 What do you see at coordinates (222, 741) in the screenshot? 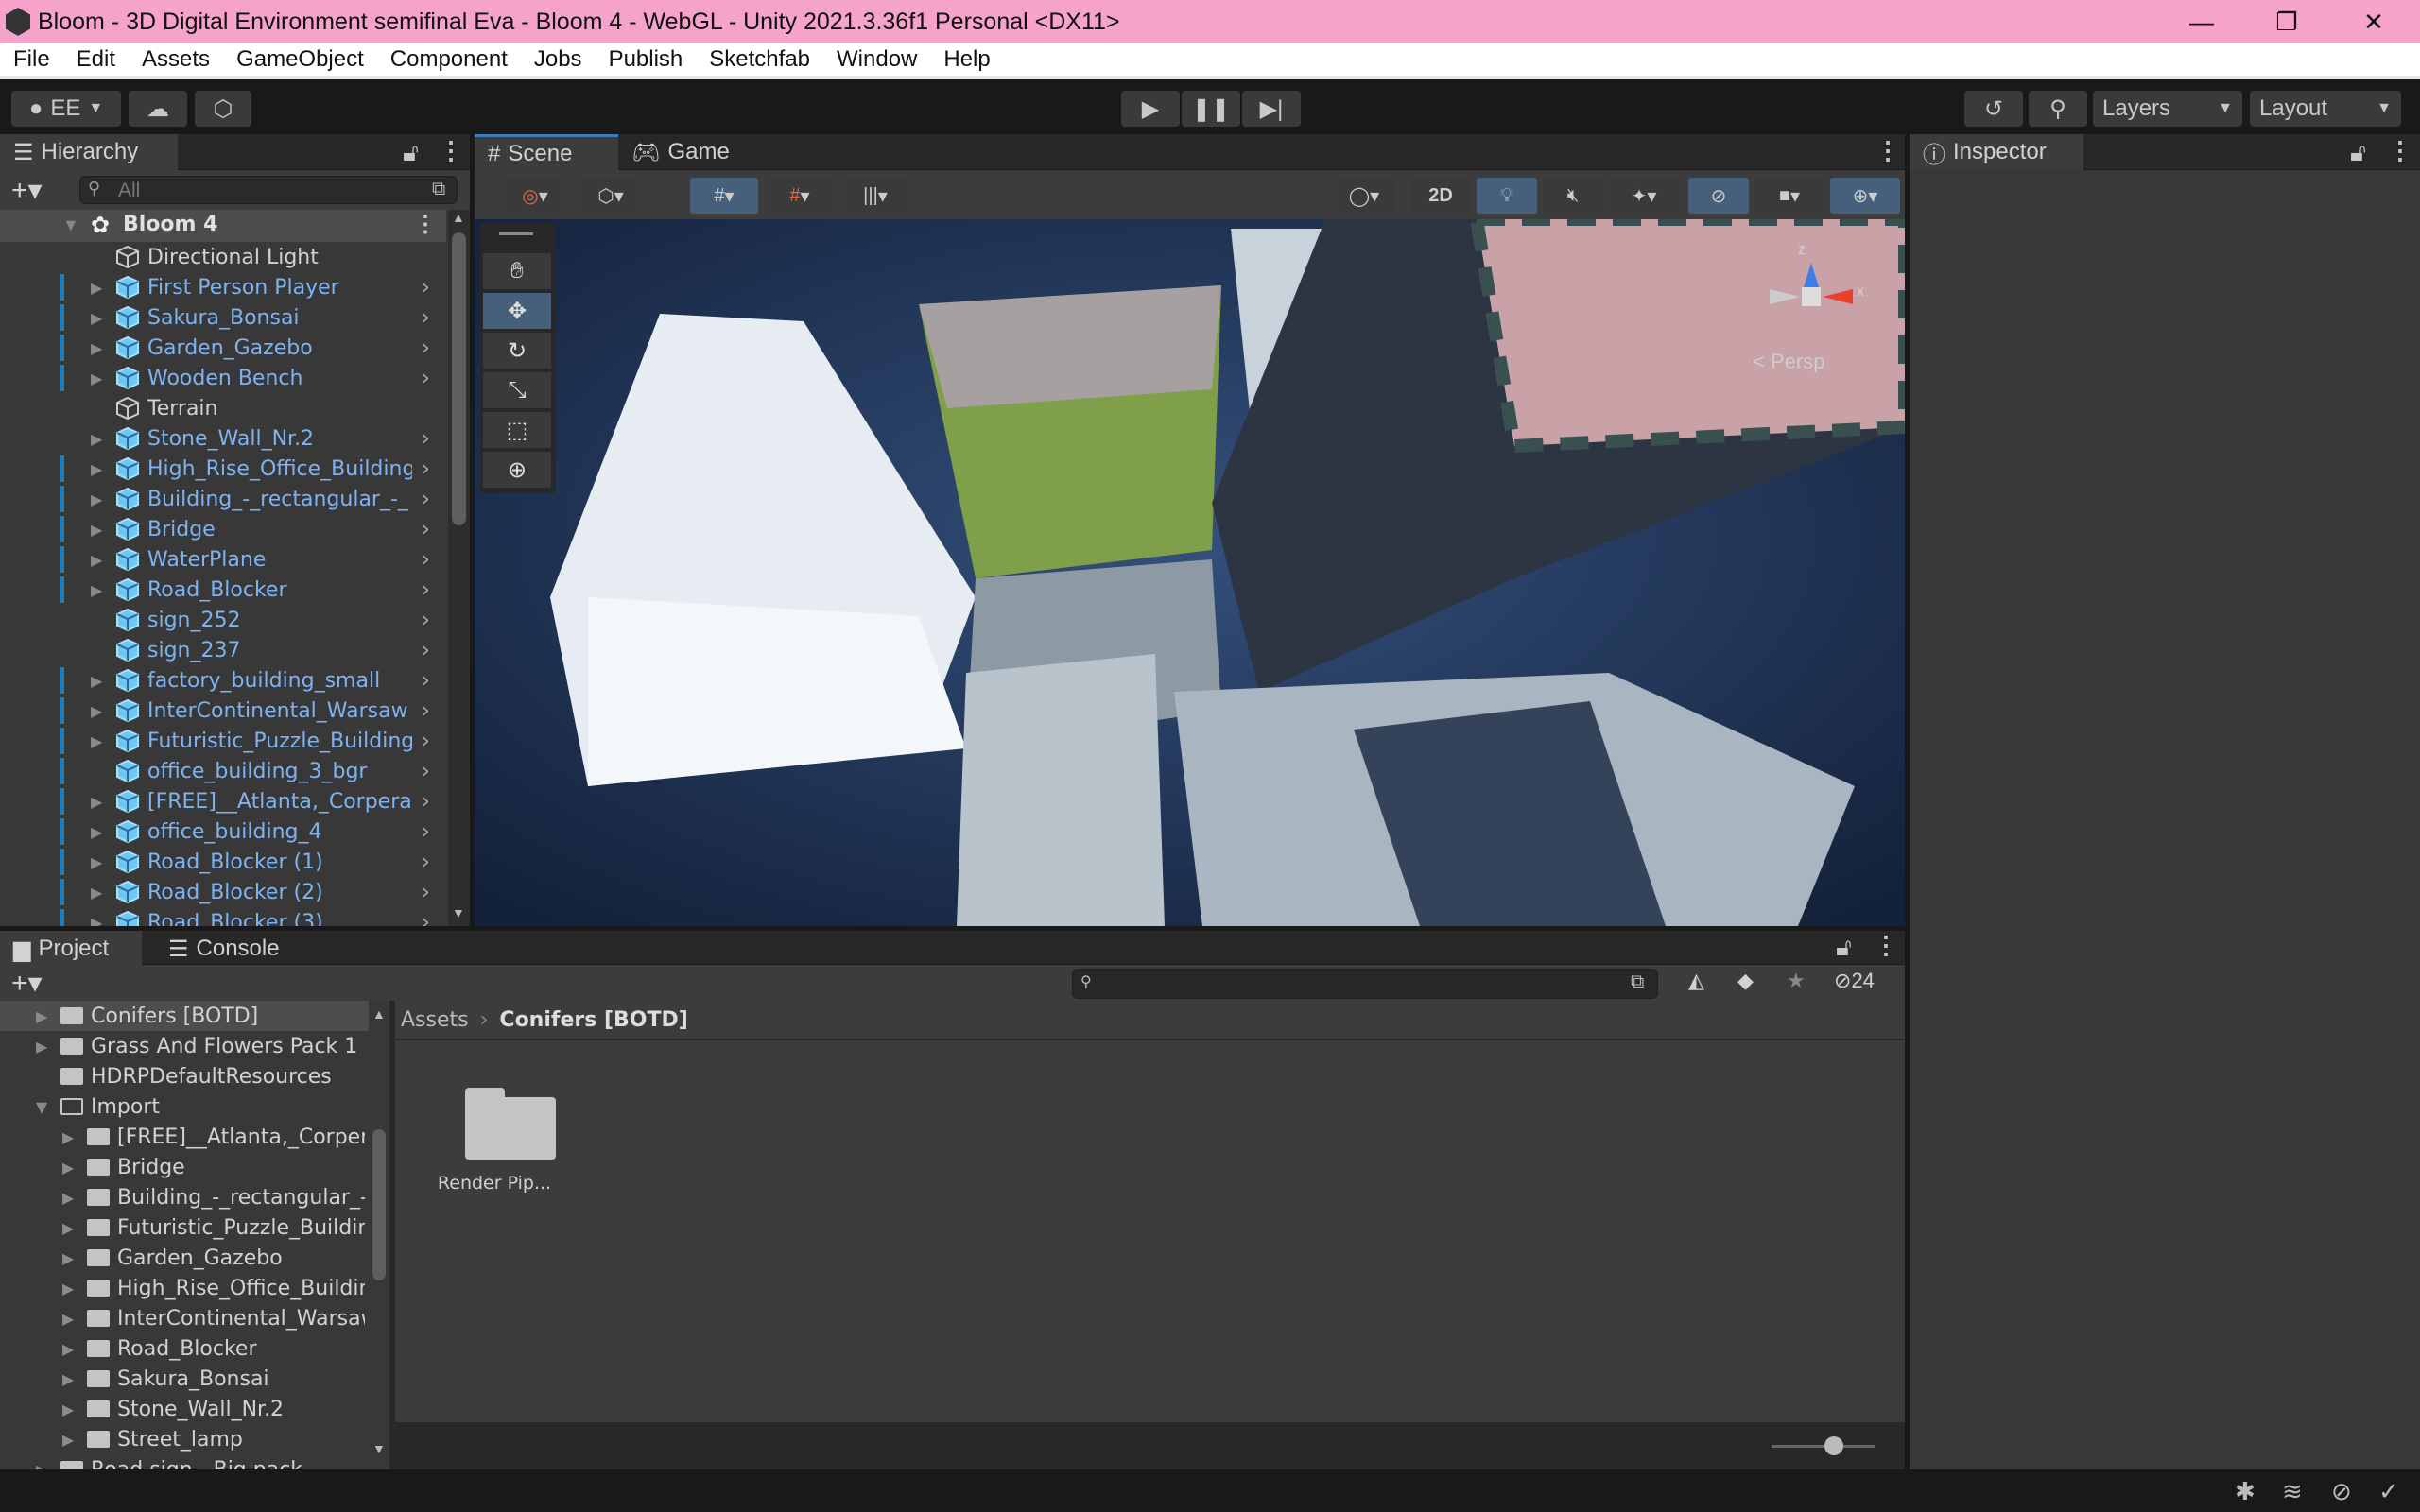
I see `hierarchy-item: ▶ Futuristic_Puzzle_Building ›` at bounding box center [222, 741].